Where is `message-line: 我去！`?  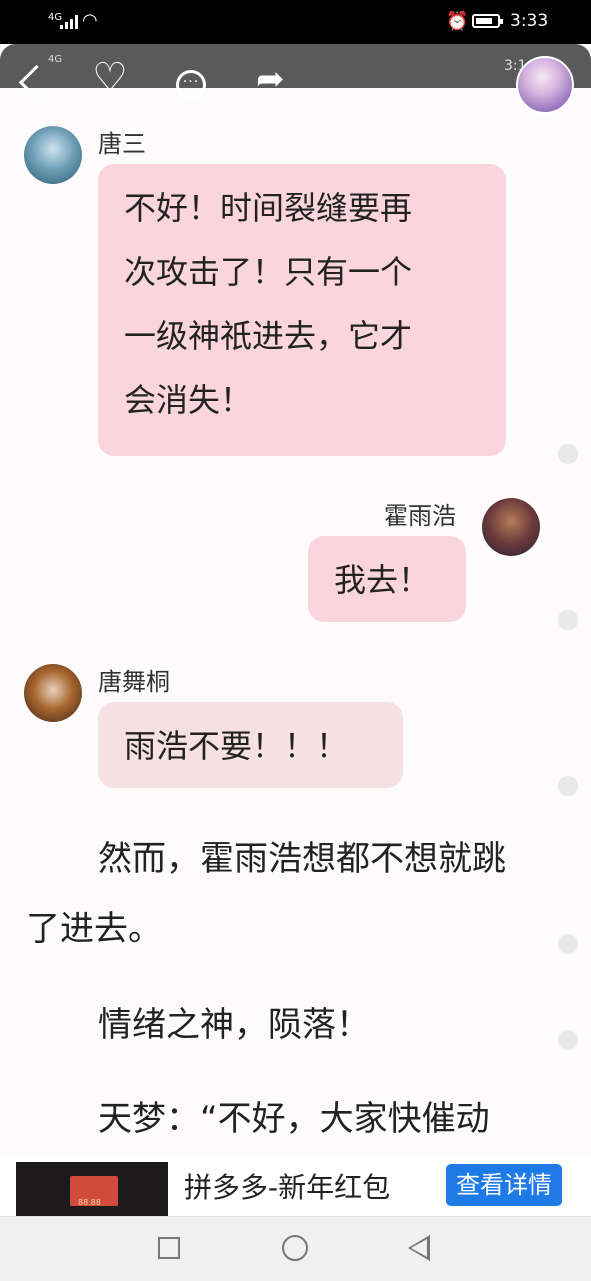 message-line: 我去！ is located at coordinates (382, 580).